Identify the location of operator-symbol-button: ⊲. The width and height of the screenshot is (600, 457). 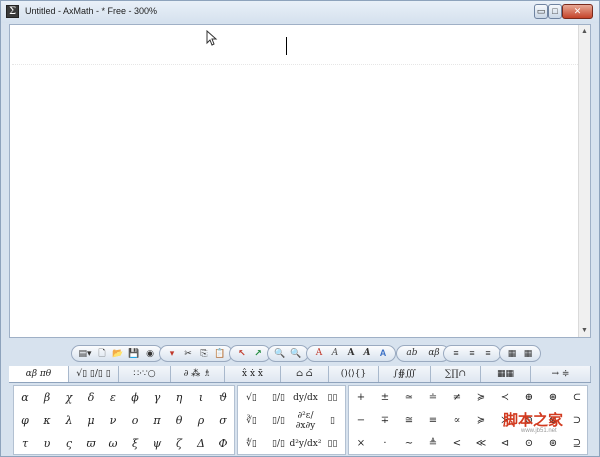
(505, 443).